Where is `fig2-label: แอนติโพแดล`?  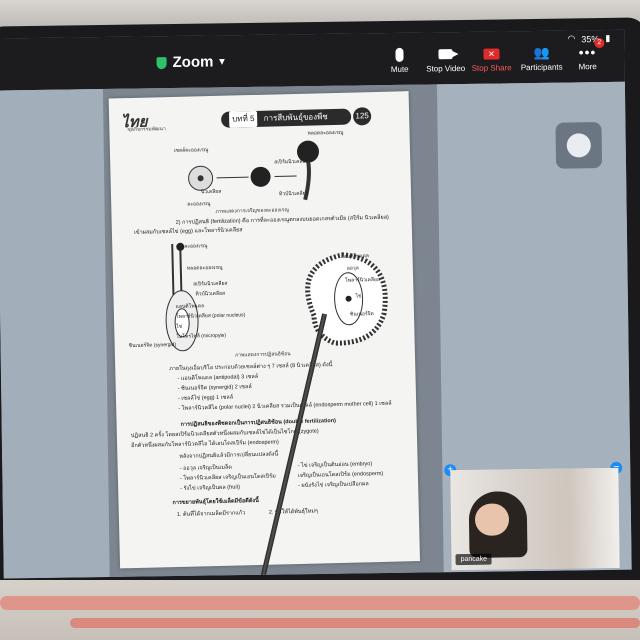 fig2-label: แอนติโพแดล is located at coordinates (190, 306).